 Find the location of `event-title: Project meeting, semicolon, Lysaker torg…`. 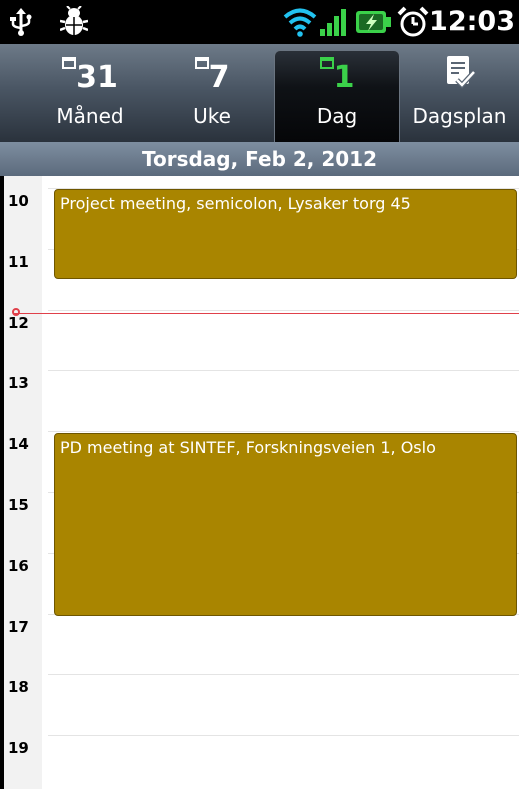

event-title: Project meeting, semicolon, Lysaker torg… is located at coordinates (235, 203).